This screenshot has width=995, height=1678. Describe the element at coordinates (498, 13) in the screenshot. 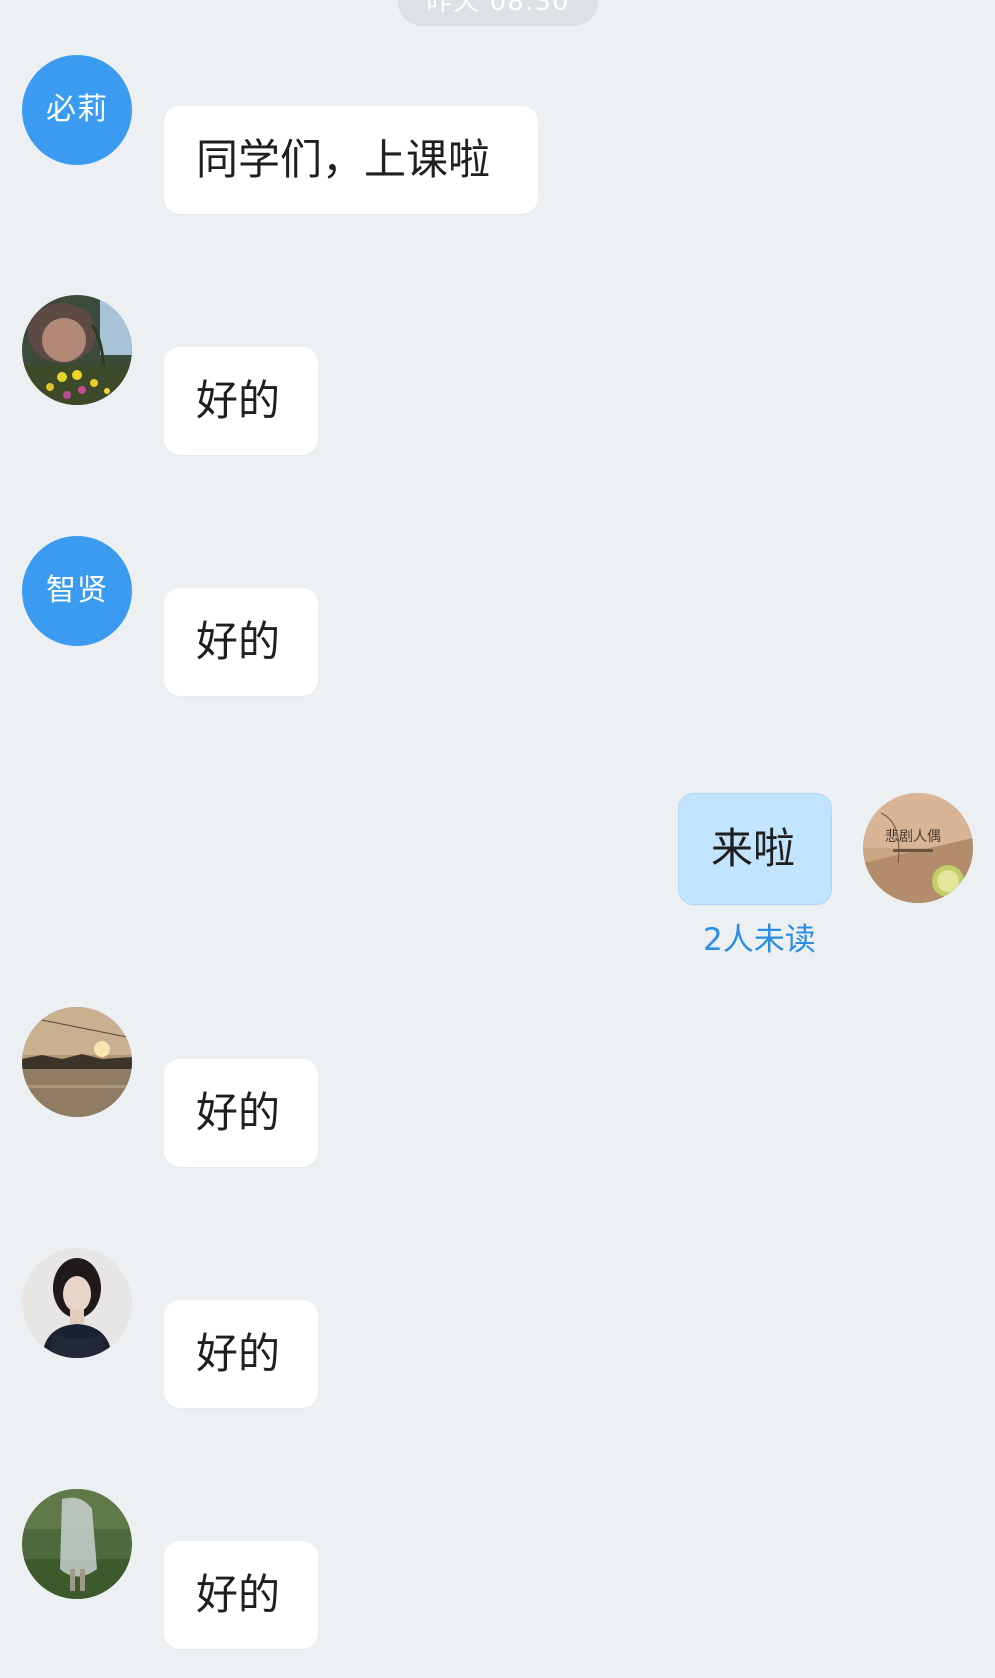

I see `timestamp-divider: 昨天 08:30` at that location.